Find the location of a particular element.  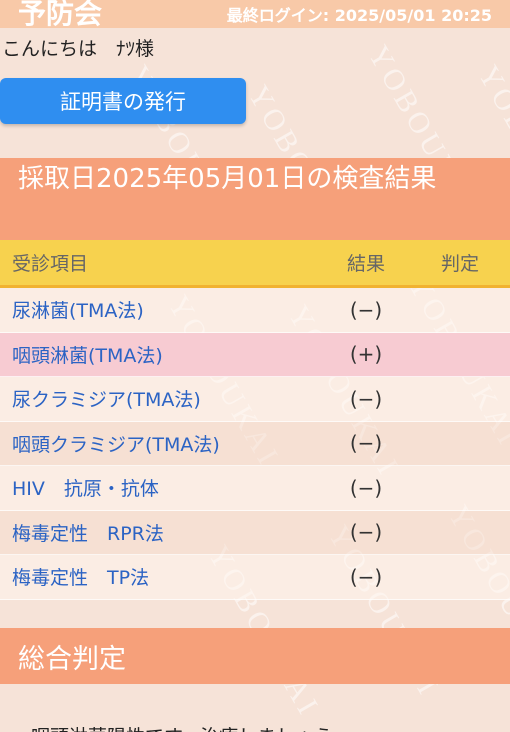

table-row: 尿淋菌(TMA法) (−) is located at coordinates (255, 310).